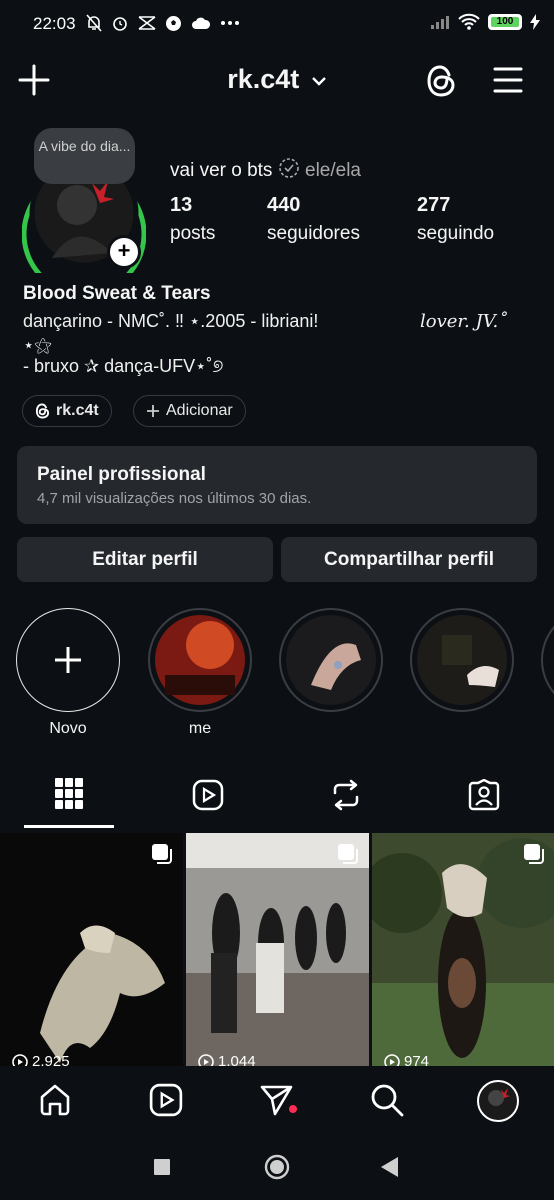 This screenshot has width=554, height=1200. I want to click on hamburger-menu-icon, so click(508, 80).